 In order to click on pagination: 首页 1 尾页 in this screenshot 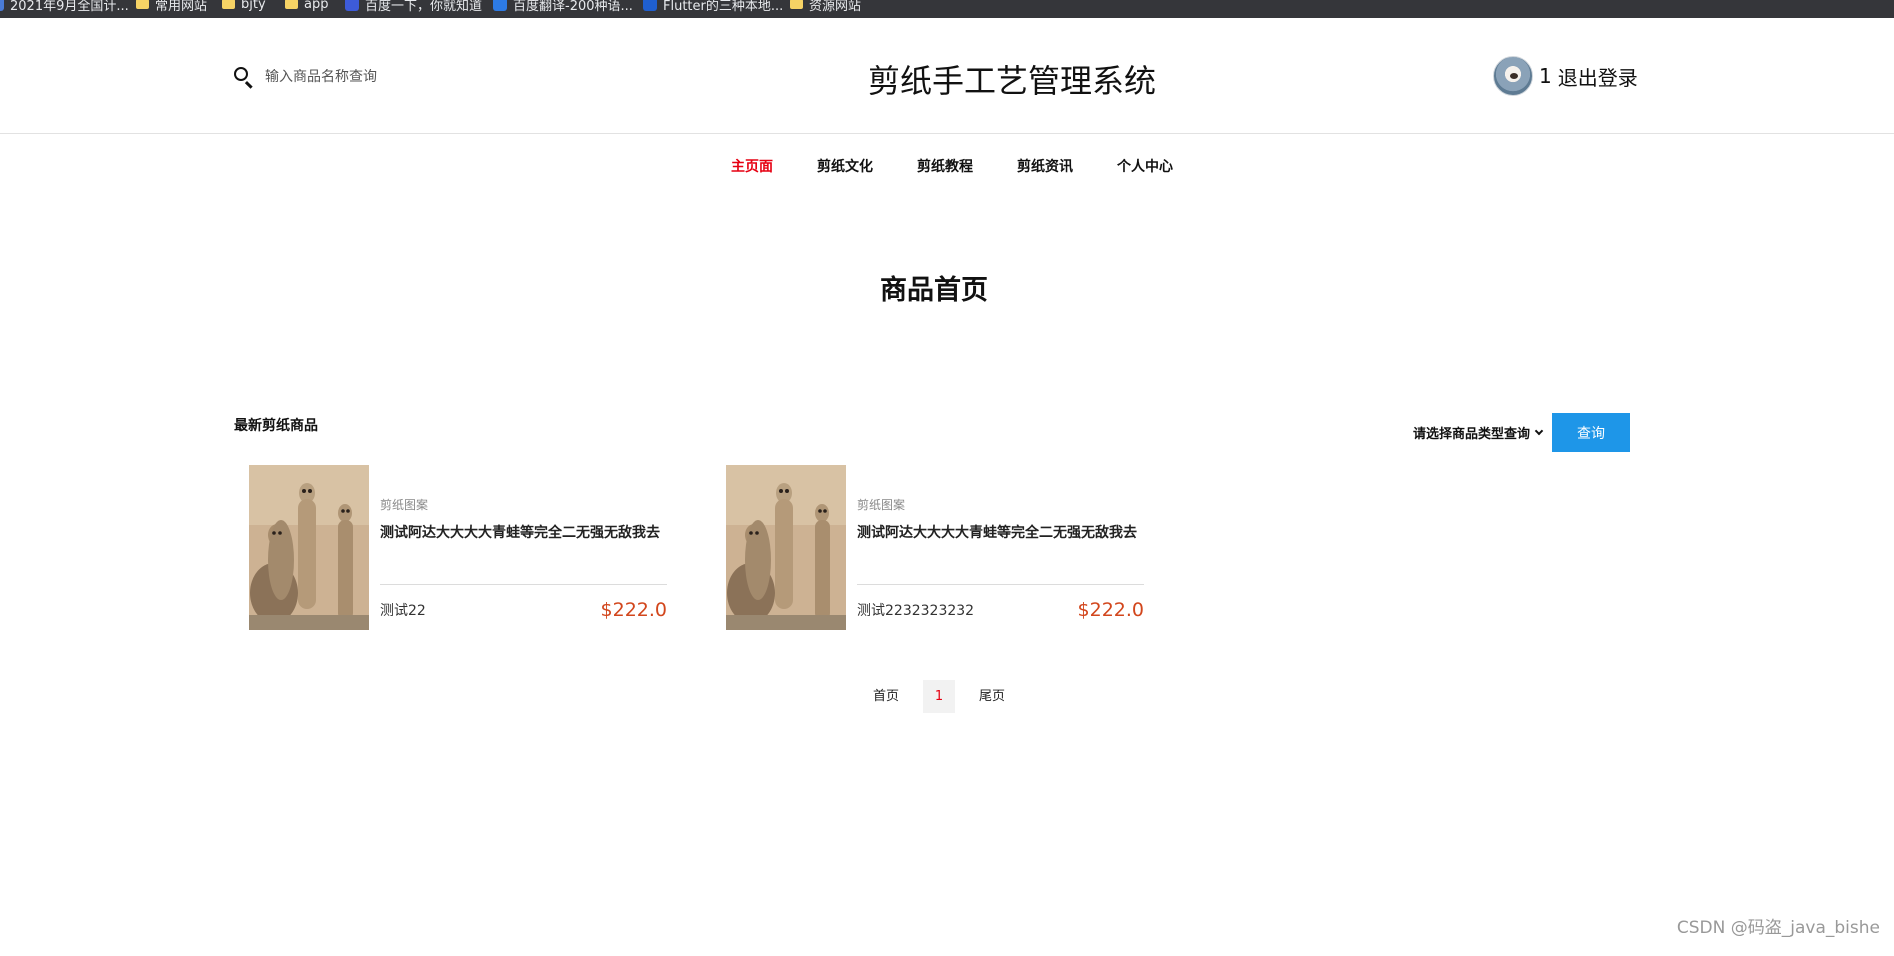, I will do `click(934, 696)`.